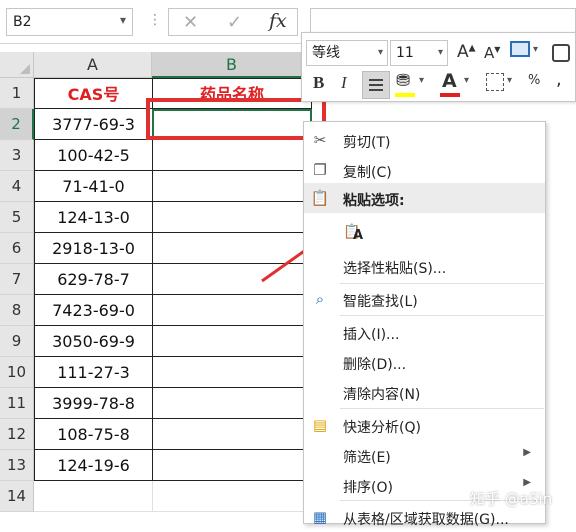 The image size is (576, 532). What do you see at coordinates (424, 170) in the screenshot?
I see `menu-item-copy: ❐ 复制(C)` at bounding box center [424, 170].